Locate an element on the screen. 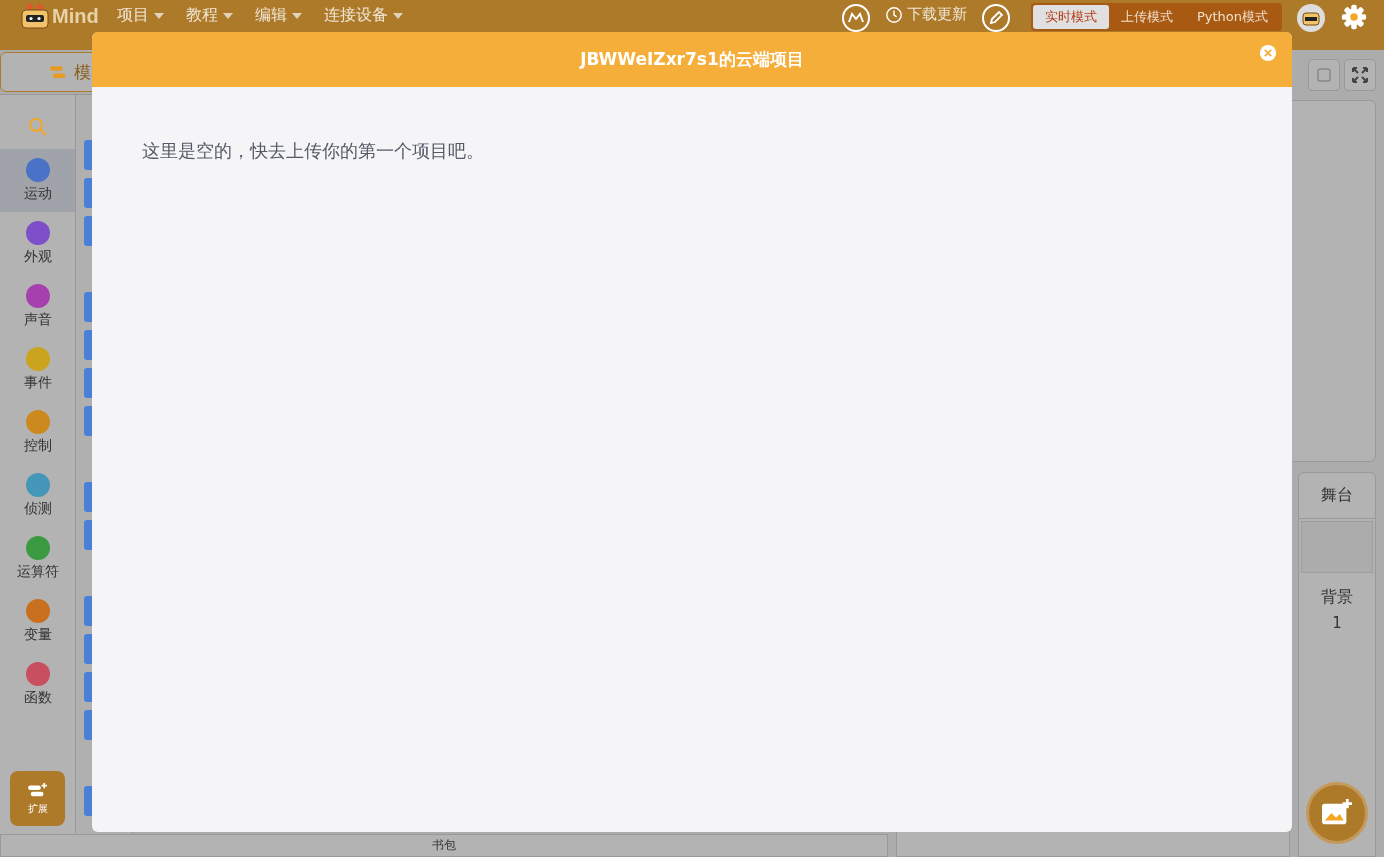 The image size is (1384, 857). category-item: 声音 is located at coordinates (37, 307).